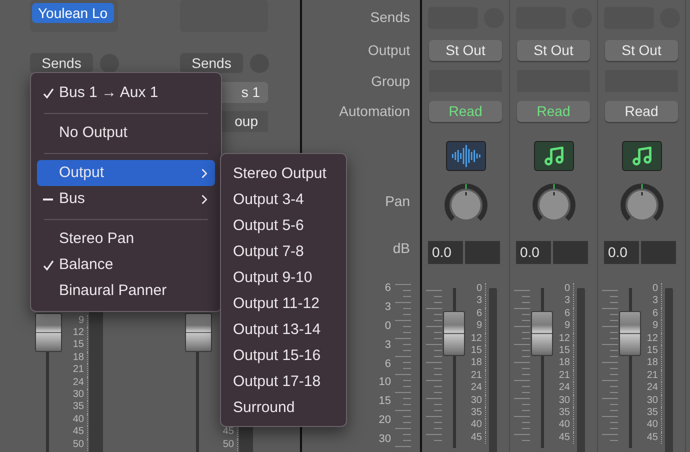 This screenshot has height=452, width=690. Describe the element at coordinates (283, 226) in the screenshot. I see `menu-item: Output 5-6` at that location.